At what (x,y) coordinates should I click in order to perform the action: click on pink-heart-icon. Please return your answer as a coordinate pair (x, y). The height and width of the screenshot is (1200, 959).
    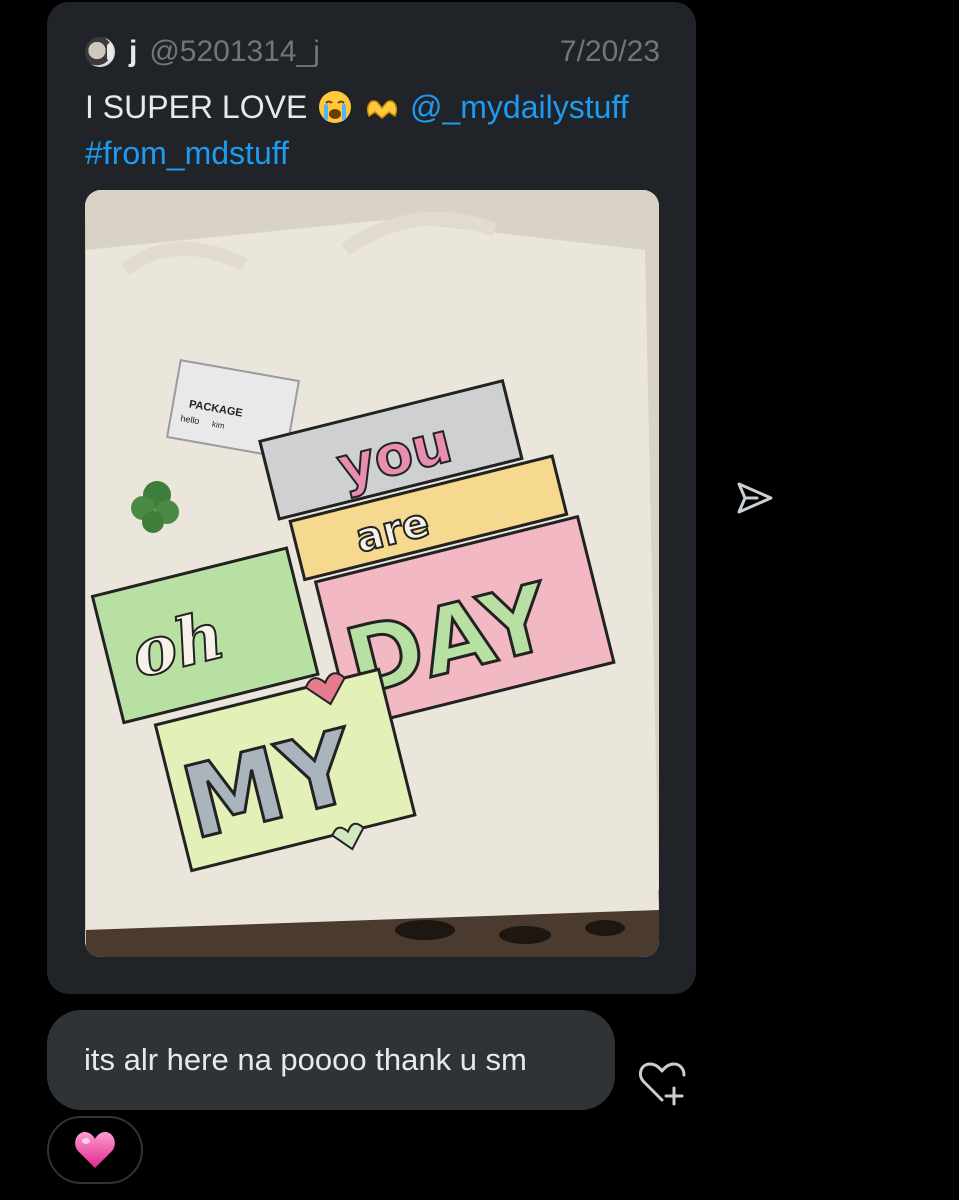
    Looking at the image, I should click on (95, 1150).